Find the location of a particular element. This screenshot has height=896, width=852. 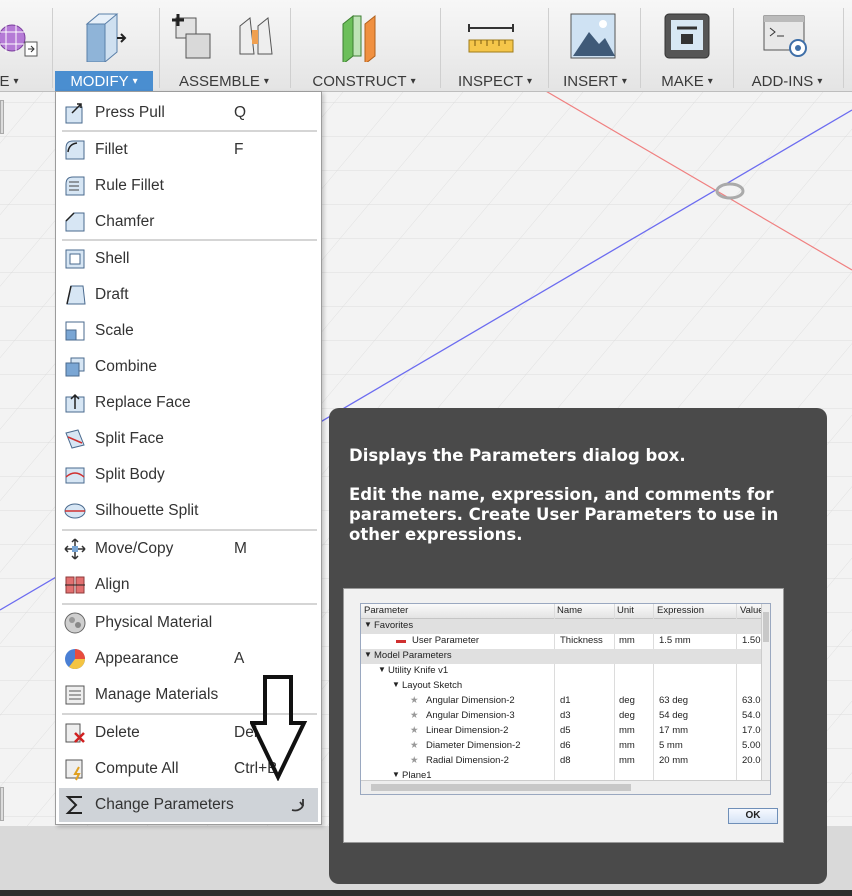

table-row: ★ Radial Dimension-2 d8 mm 20 mm 20.00 is located at coordinates (565, 761).